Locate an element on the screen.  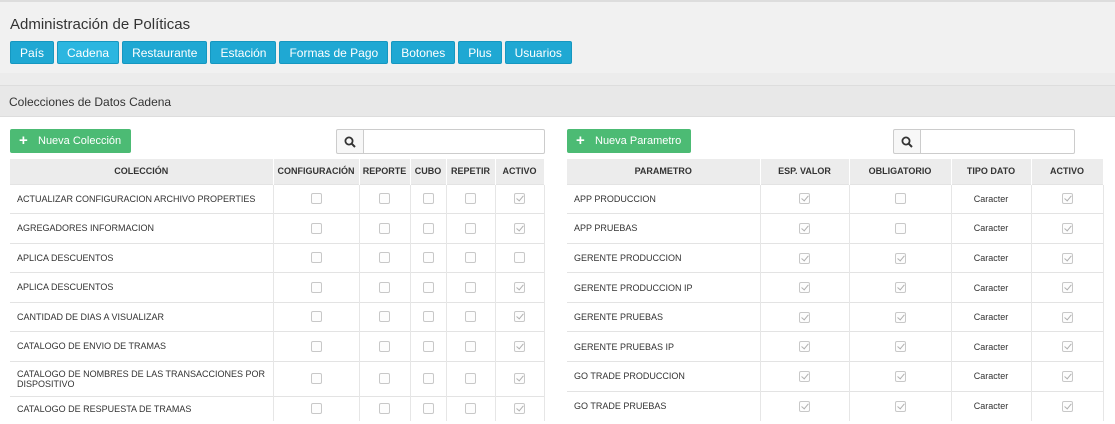
column-header-2: OBLIGATORIO is located at coordinates (900, 171).